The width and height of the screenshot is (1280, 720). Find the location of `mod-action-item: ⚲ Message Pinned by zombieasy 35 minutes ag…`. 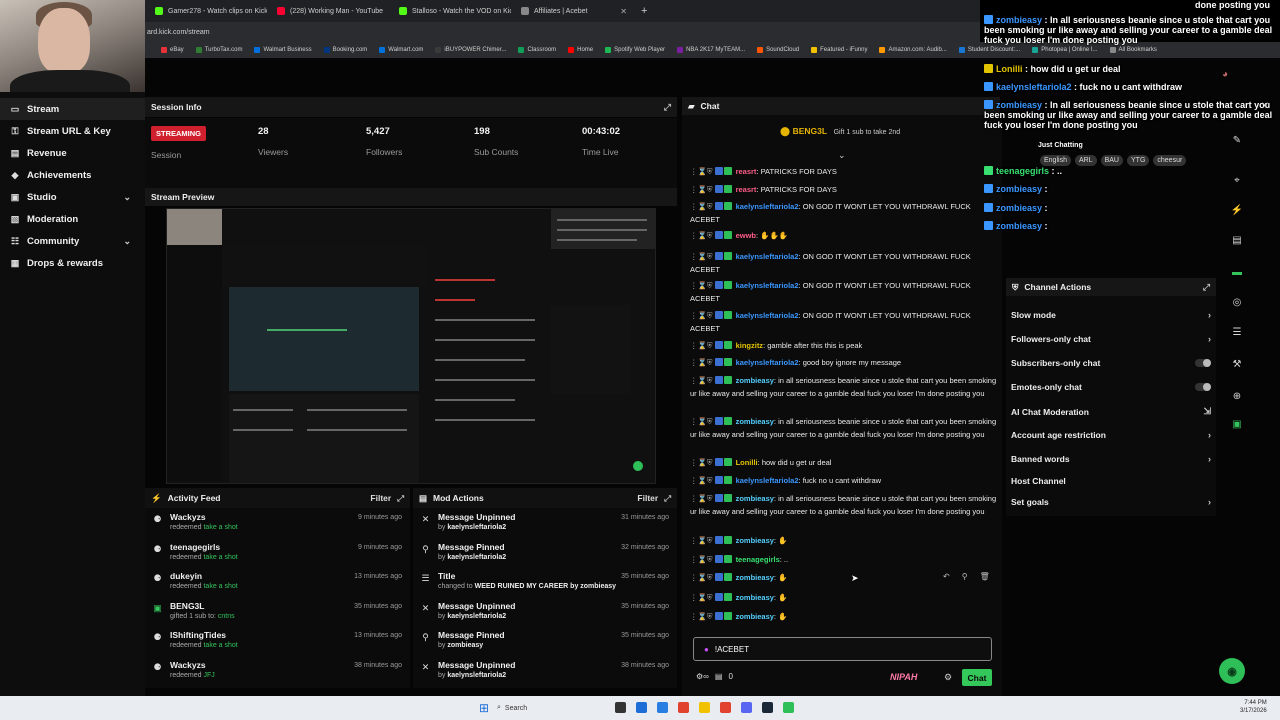

mod-action-item: ⚲ Message Pinned by zombieasy 35 minutes ag… is located at coordinates (545, 641).